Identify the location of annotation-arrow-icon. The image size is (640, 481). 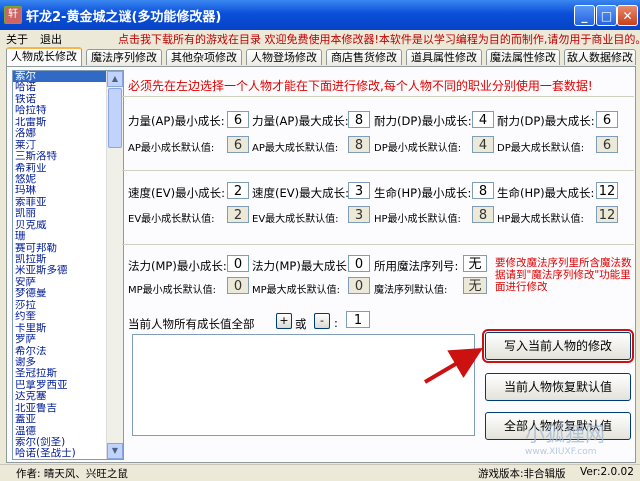
(453, 365).